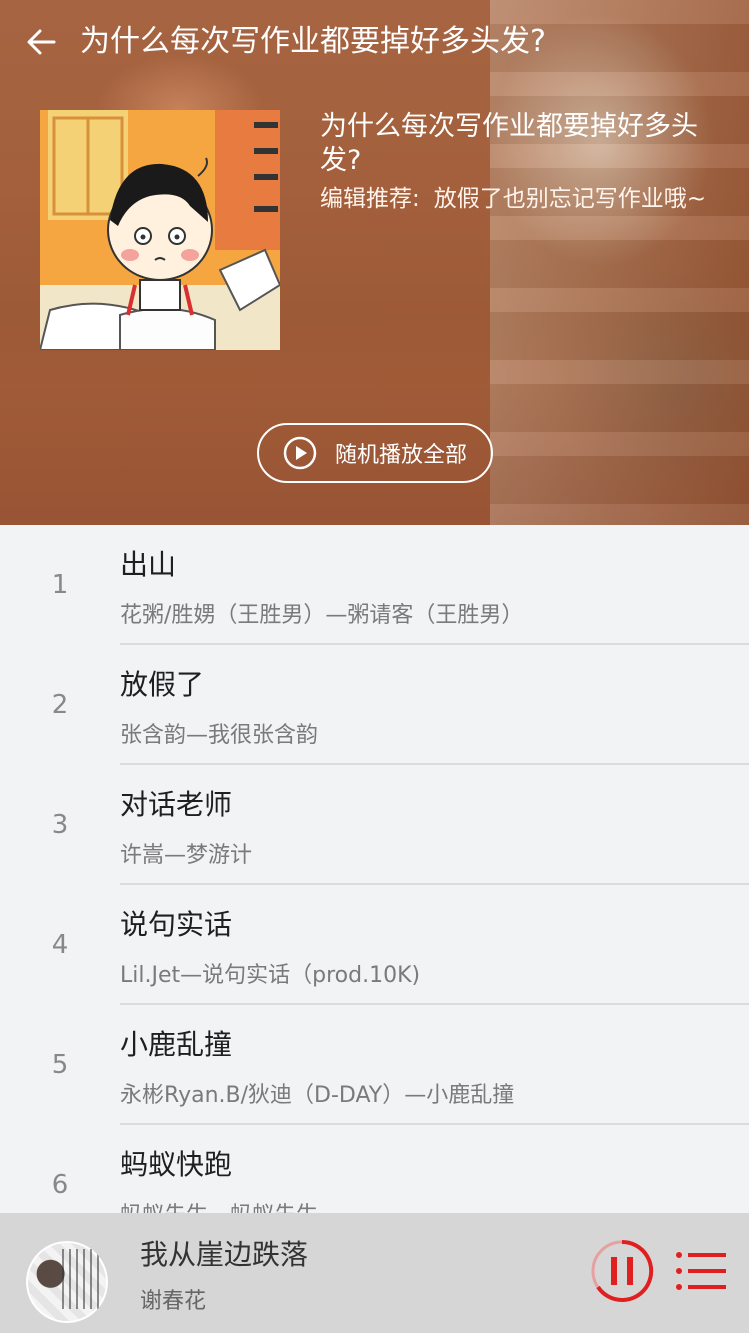 The image size is (749, 1333). I want to click on page-title: 为什么每次写作业都要掉好多头发?, so click(313, 41).